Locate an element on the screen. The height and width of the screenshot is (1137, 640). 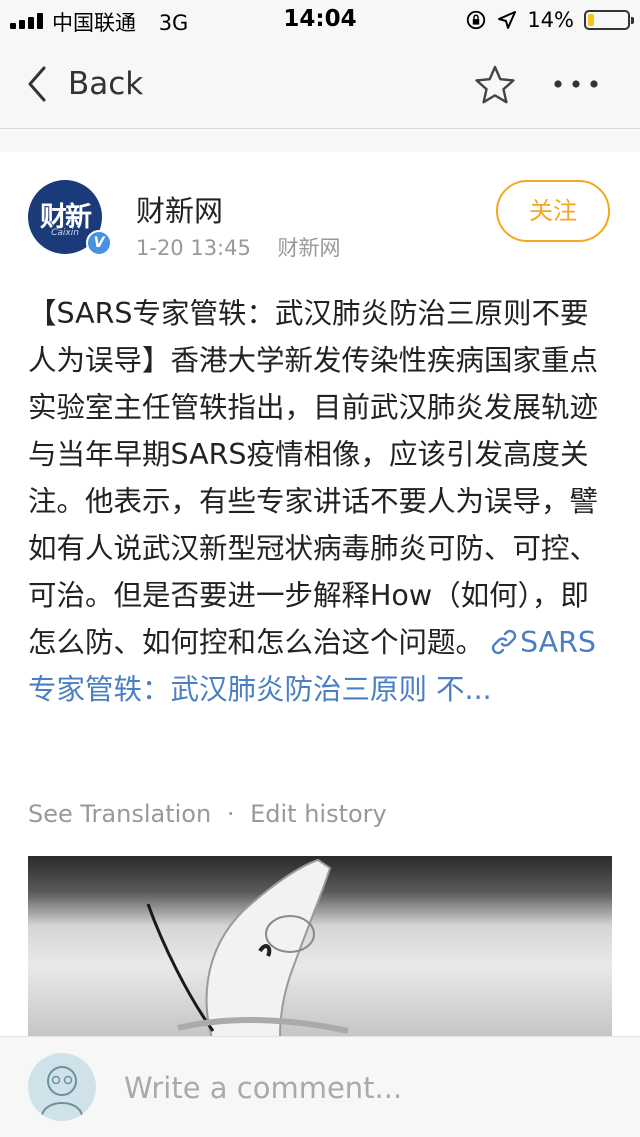
battery-fill is located at coordinates (591, 20).